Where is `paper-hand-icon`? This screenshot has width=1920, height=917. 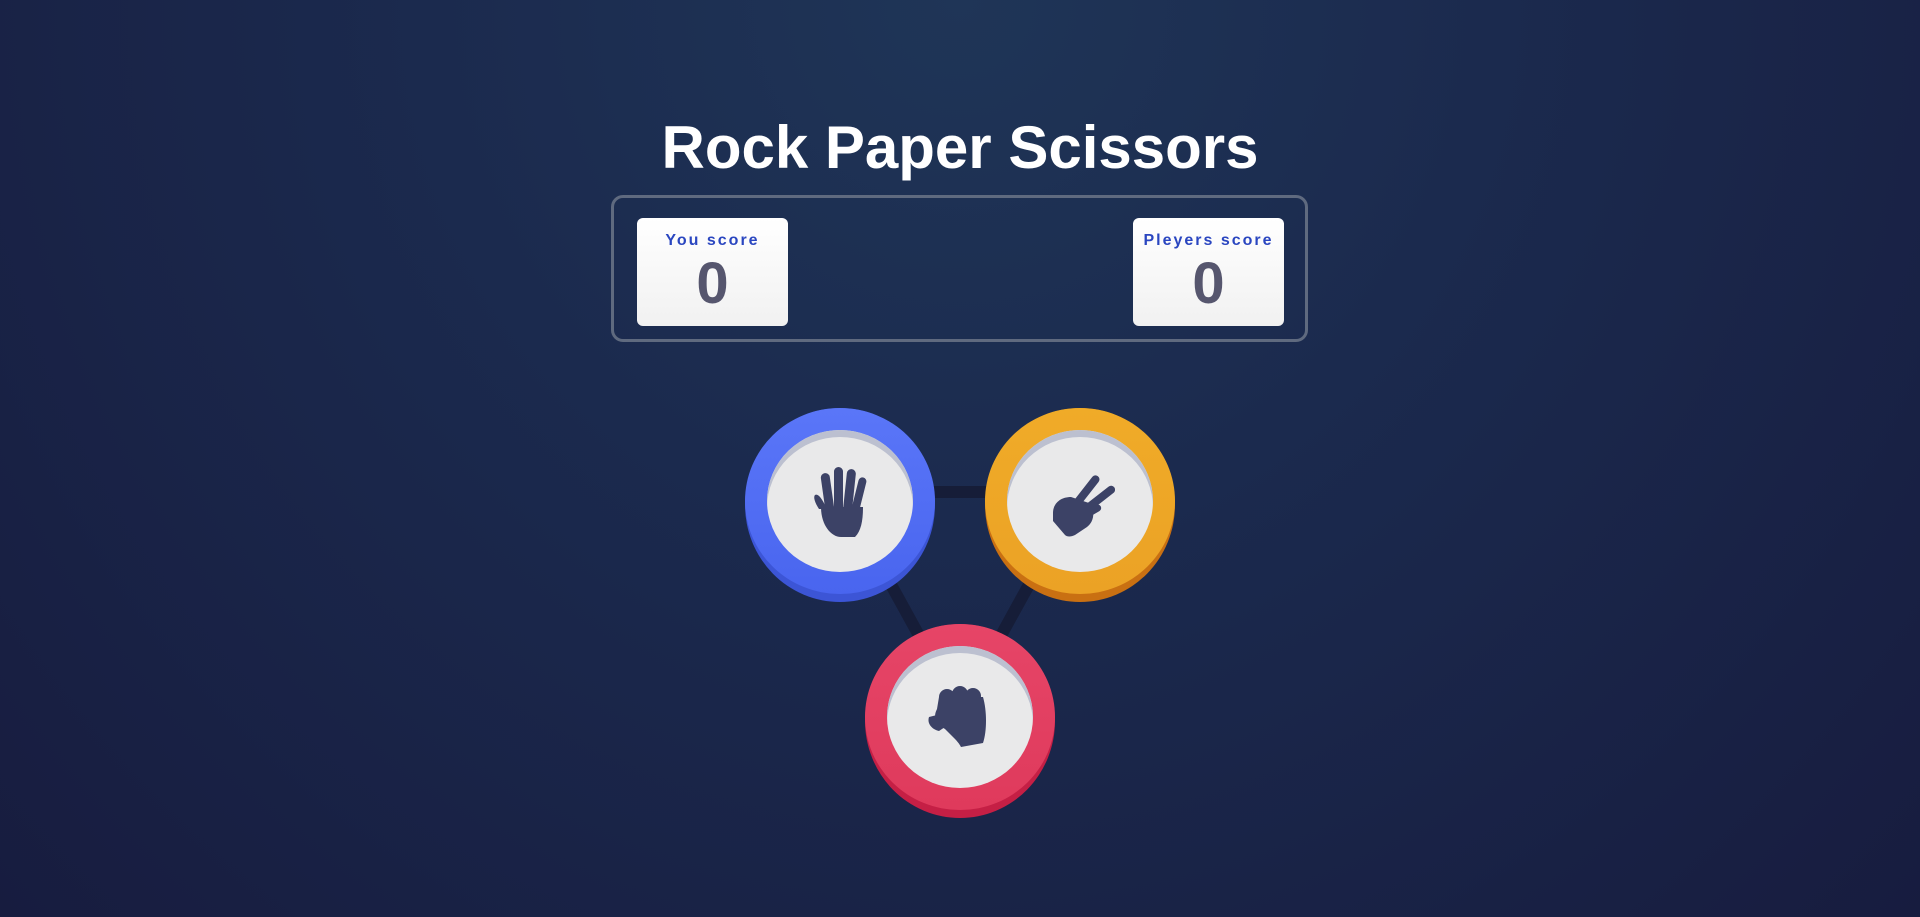
paper-hand-icon is located at coordinates (840, 501).